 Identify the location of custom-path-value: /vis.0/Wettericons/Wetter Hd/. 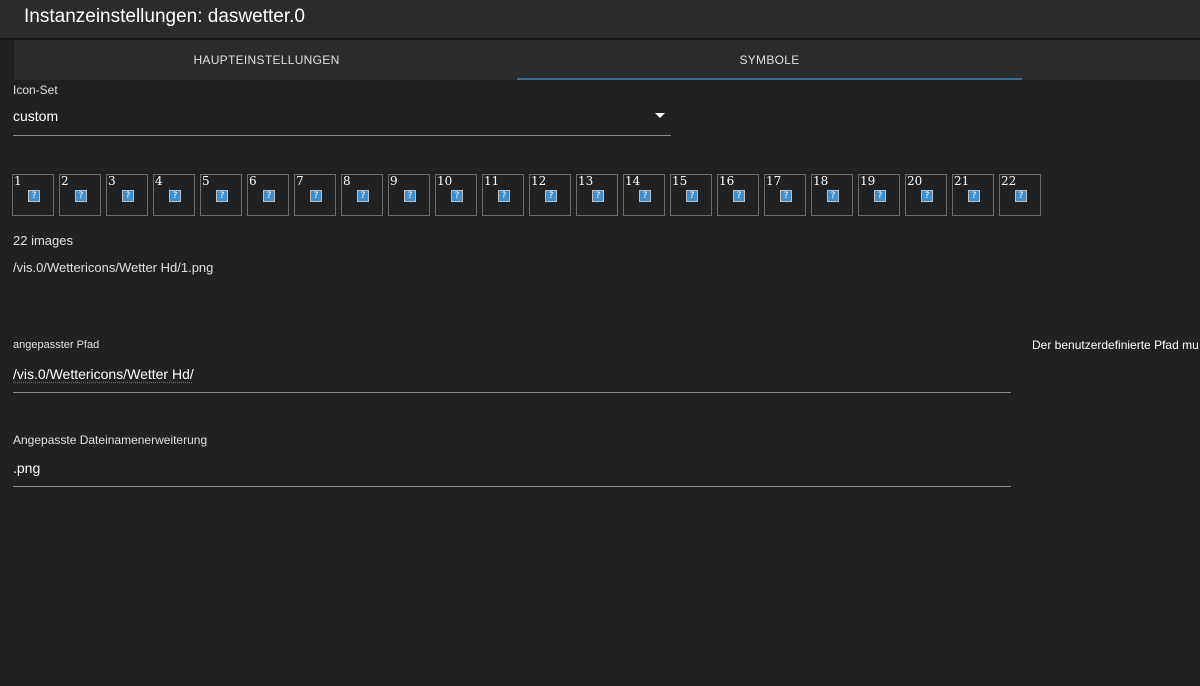
(103, 374).